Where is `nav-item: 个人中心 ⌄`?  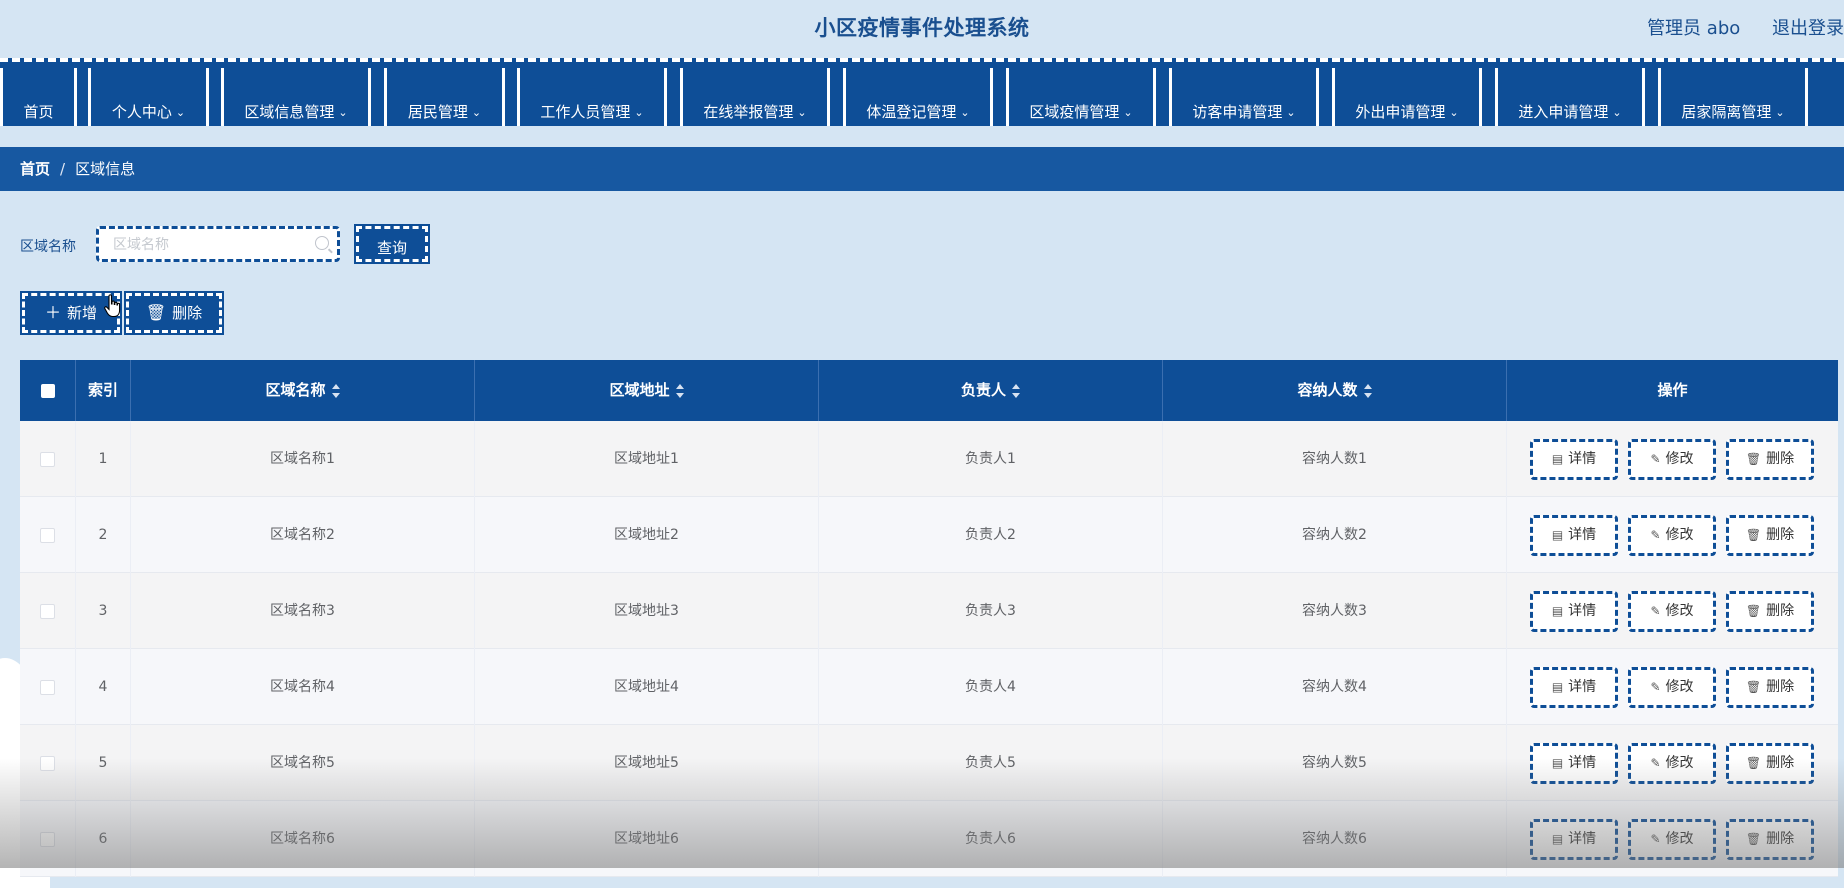 nav-item: 个人中心 ⌄ is located at coordinates (148, 97).